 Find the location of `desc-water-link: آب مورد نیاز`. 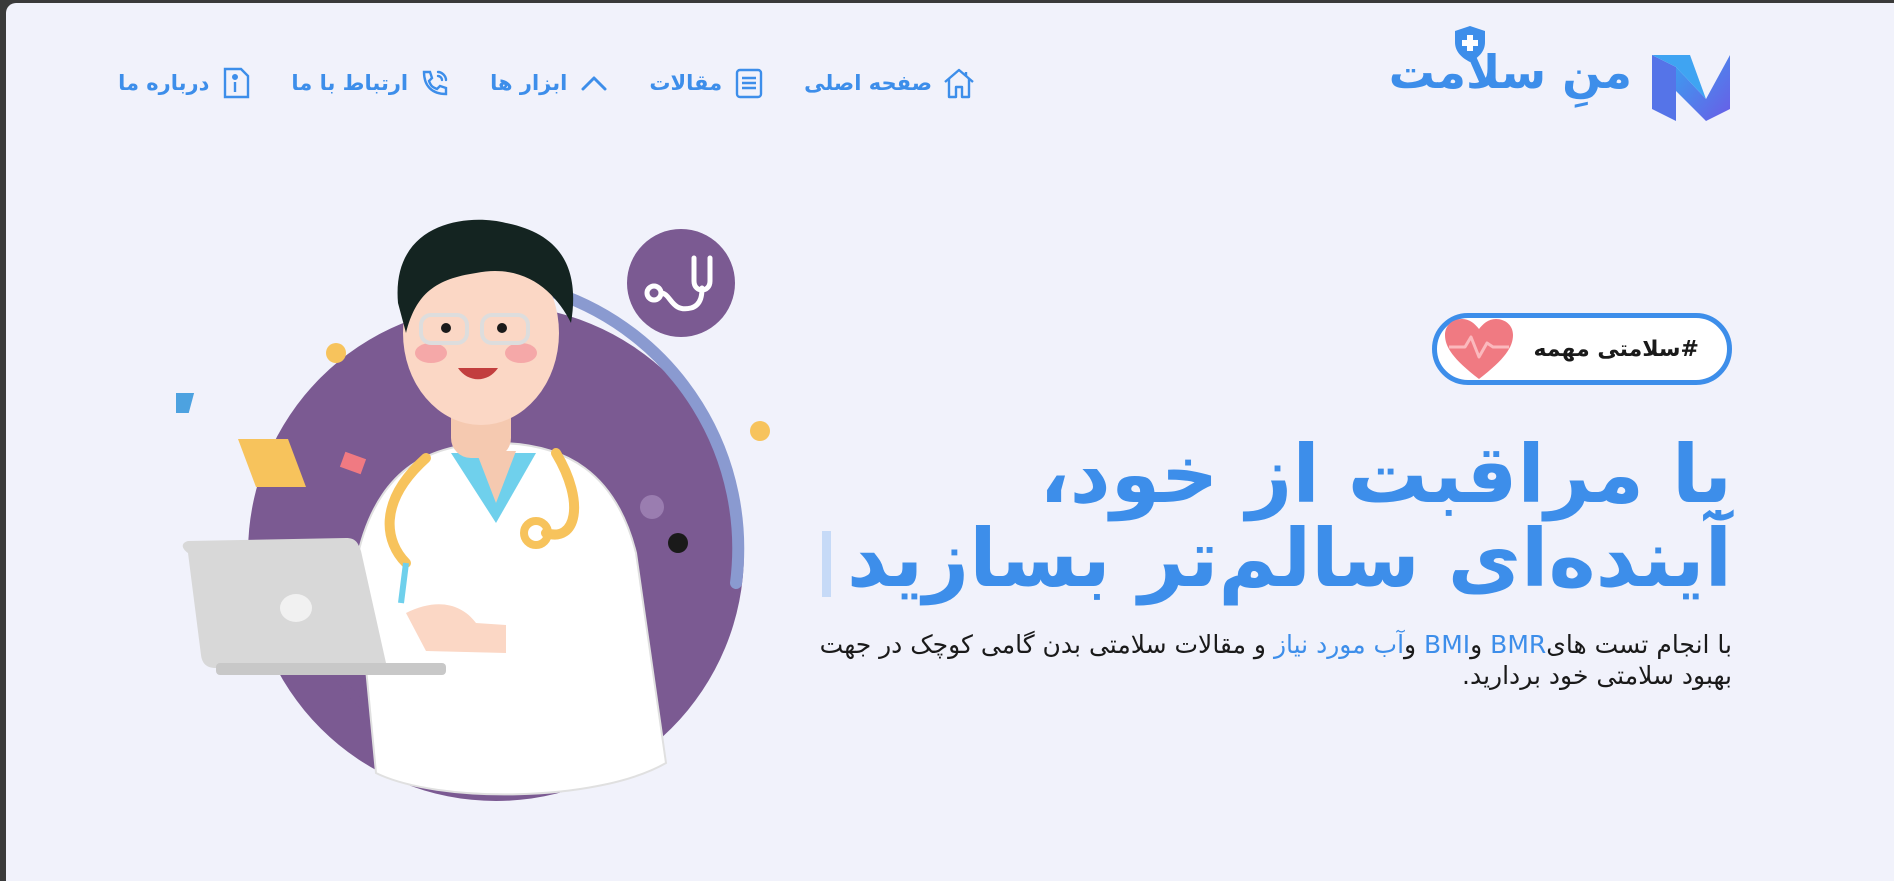

desc-water-link: آب مورد نیاز is located at coordinates (1339, 644).